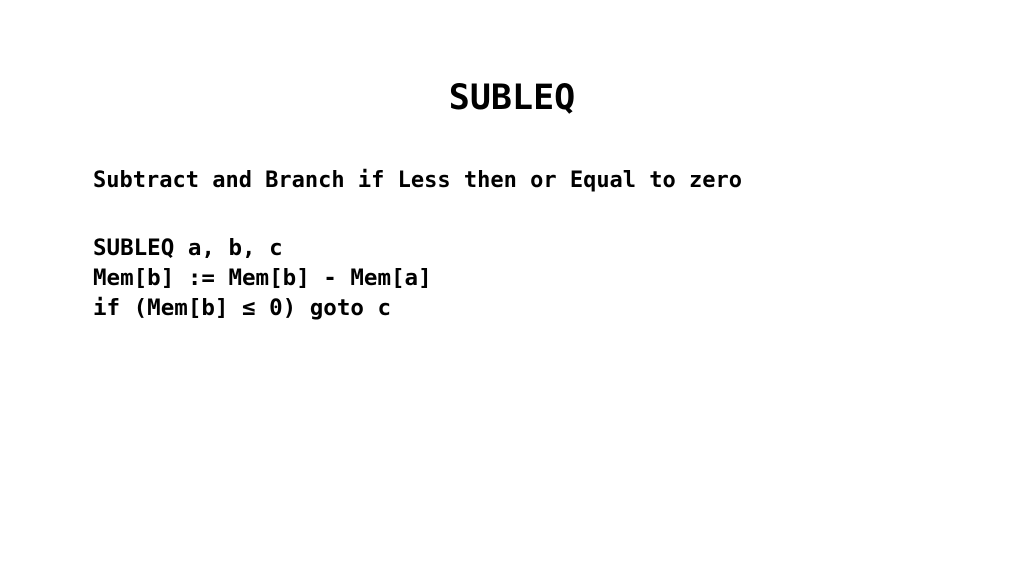 This screenshot has width=1024, height=576. Describe the element at coordinates (242, 308) in the screenshot. I see `code-line-branch: if (Mem[b] ≤ 0) goto c` at that location.